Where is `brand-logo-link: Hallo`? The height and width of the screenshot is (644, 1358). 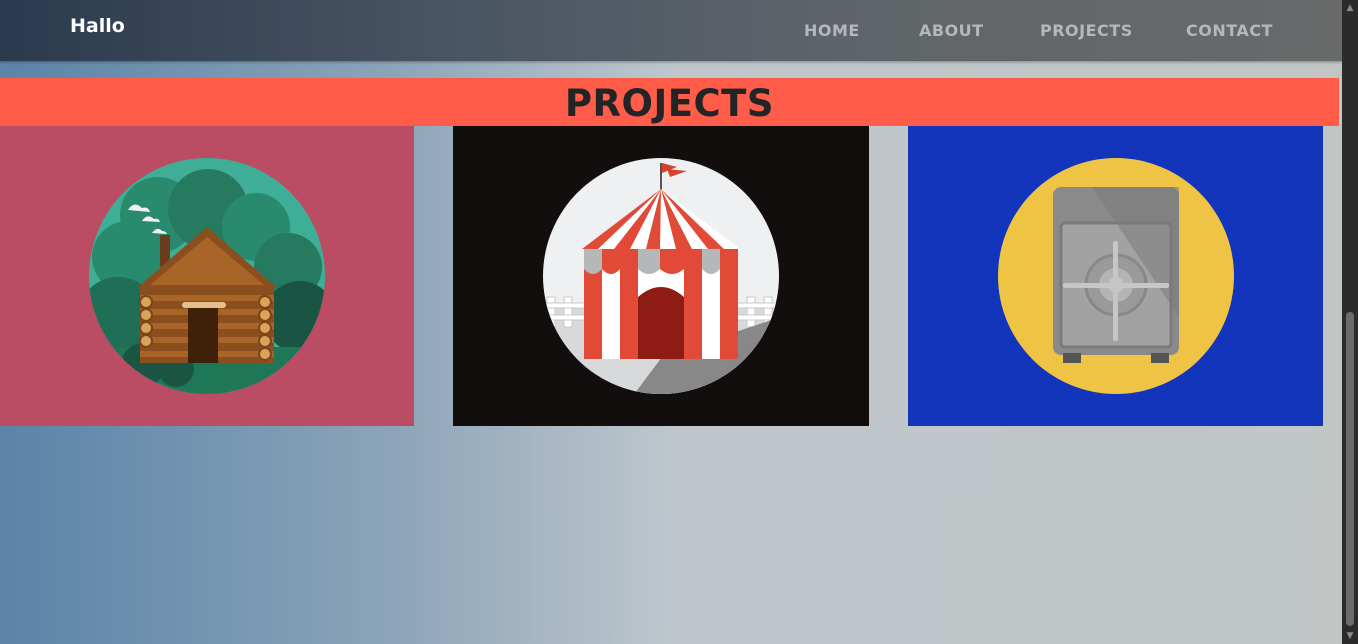
brand-logo-link: Hallo is located at coordinates (97, 26).